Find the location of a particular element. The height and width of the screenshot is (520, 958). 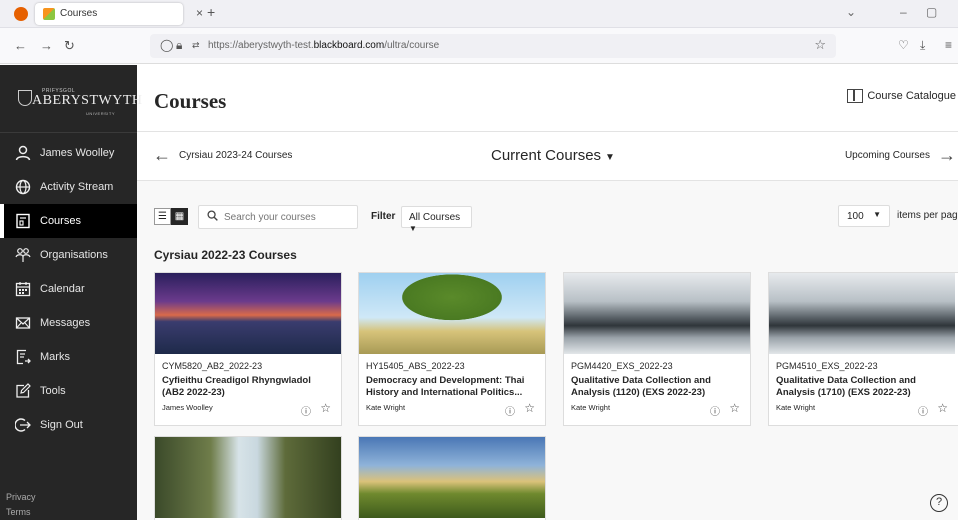

calendar-icon is located at coordinates (23, 289).